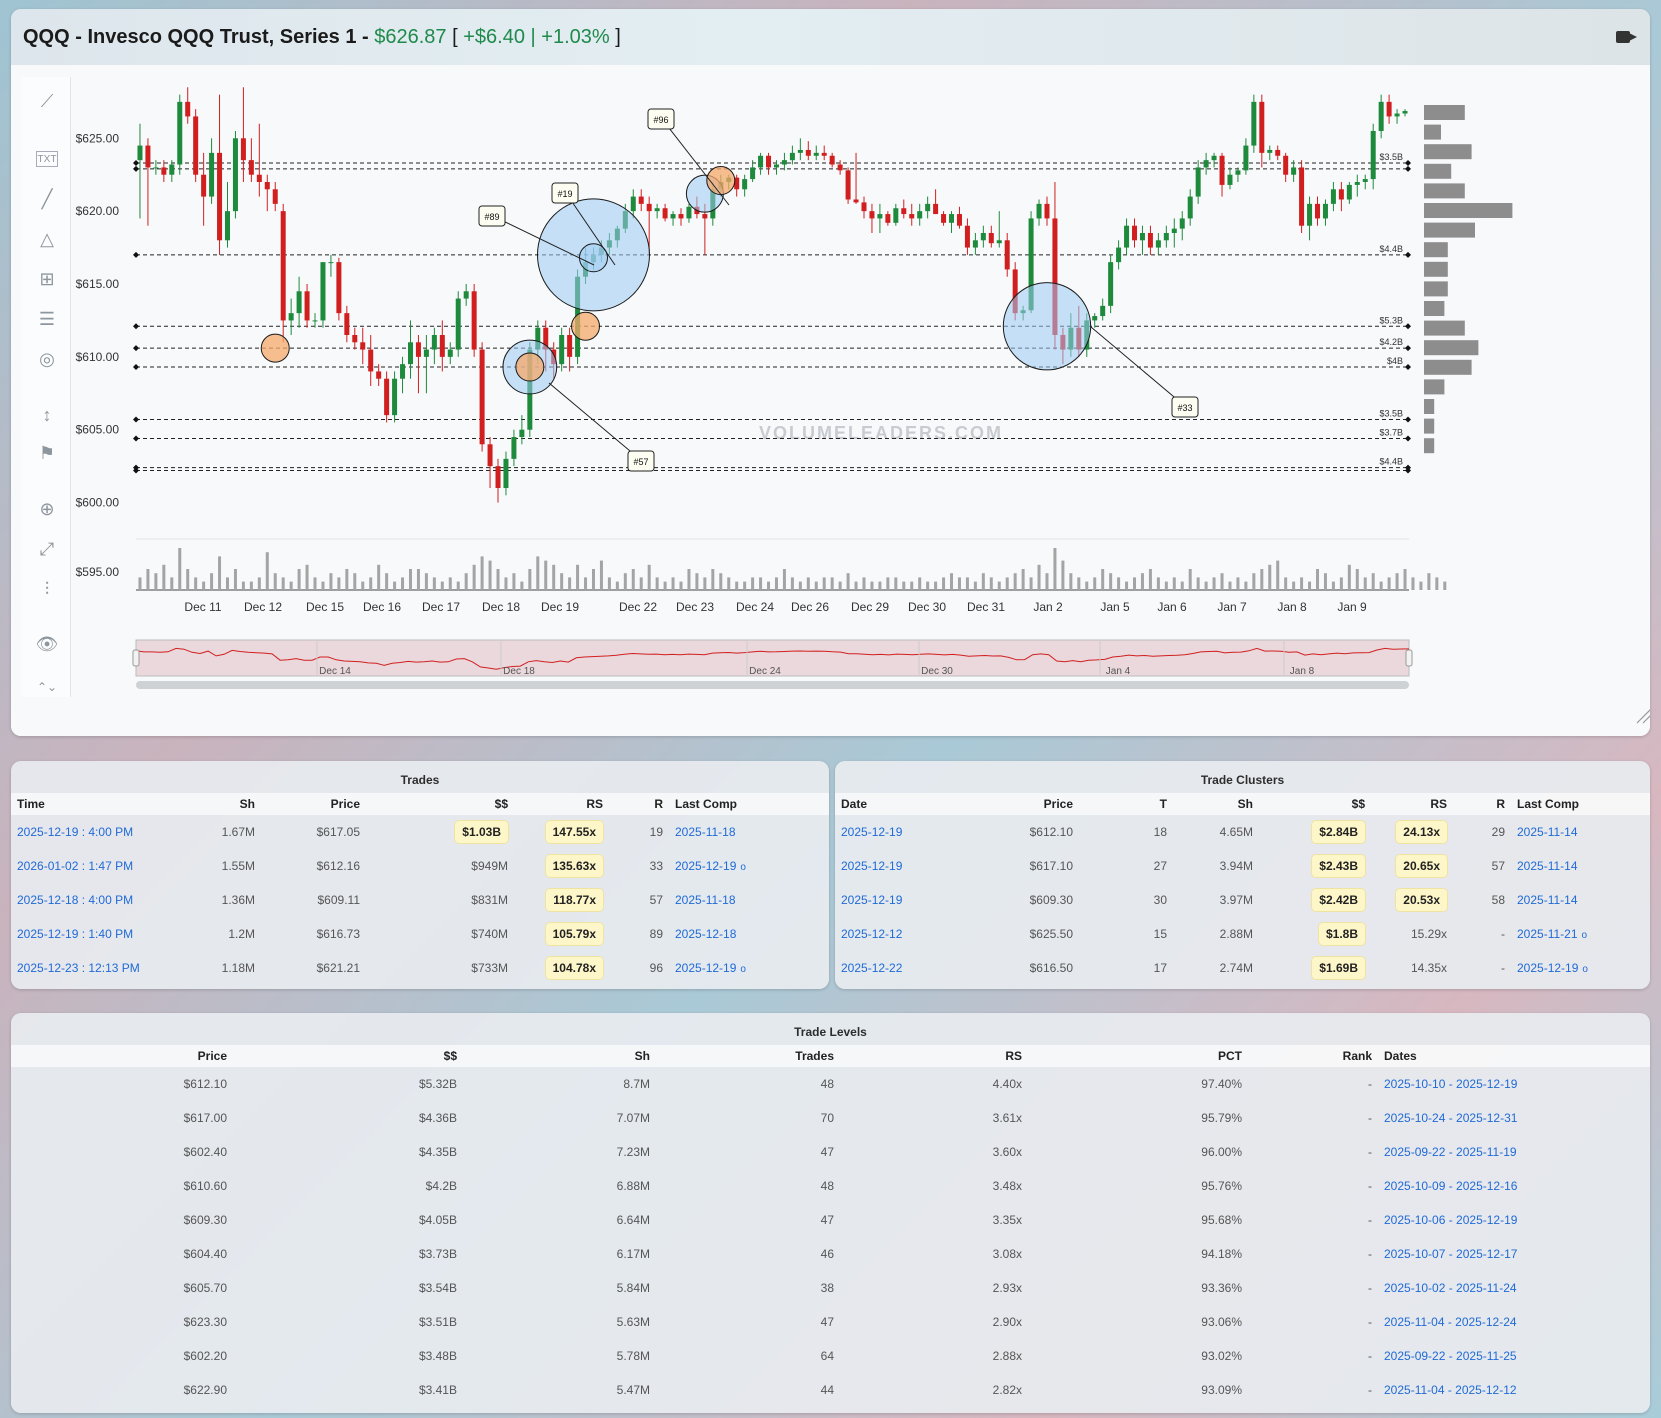 This screenshot has height=1418, width=1661. Describe the element at coordinates (1514, 1254) in the screenshot. I see `level-dates-link: 2025-10-07 - 2025-12-17` at that location.